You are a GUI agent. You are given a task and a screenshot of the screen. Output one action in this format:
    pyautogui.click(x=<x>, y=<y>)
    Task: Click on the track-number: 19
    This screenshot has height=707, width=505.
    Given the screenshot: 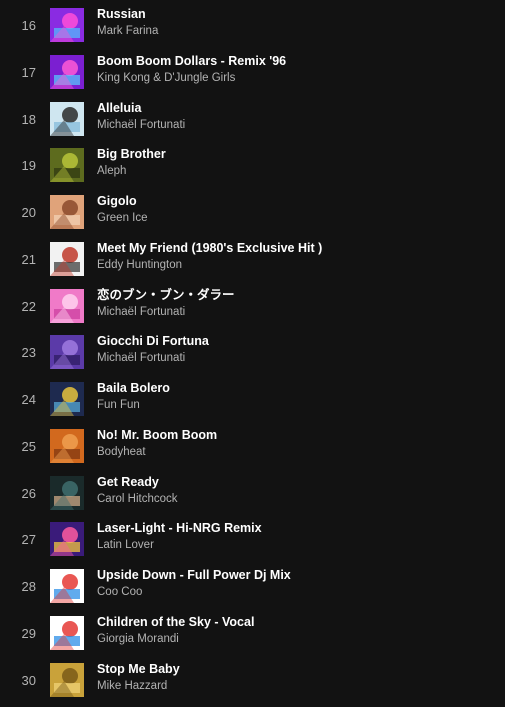 What is the action you would take?
    pyautogui.click(x=28, y=166)
    